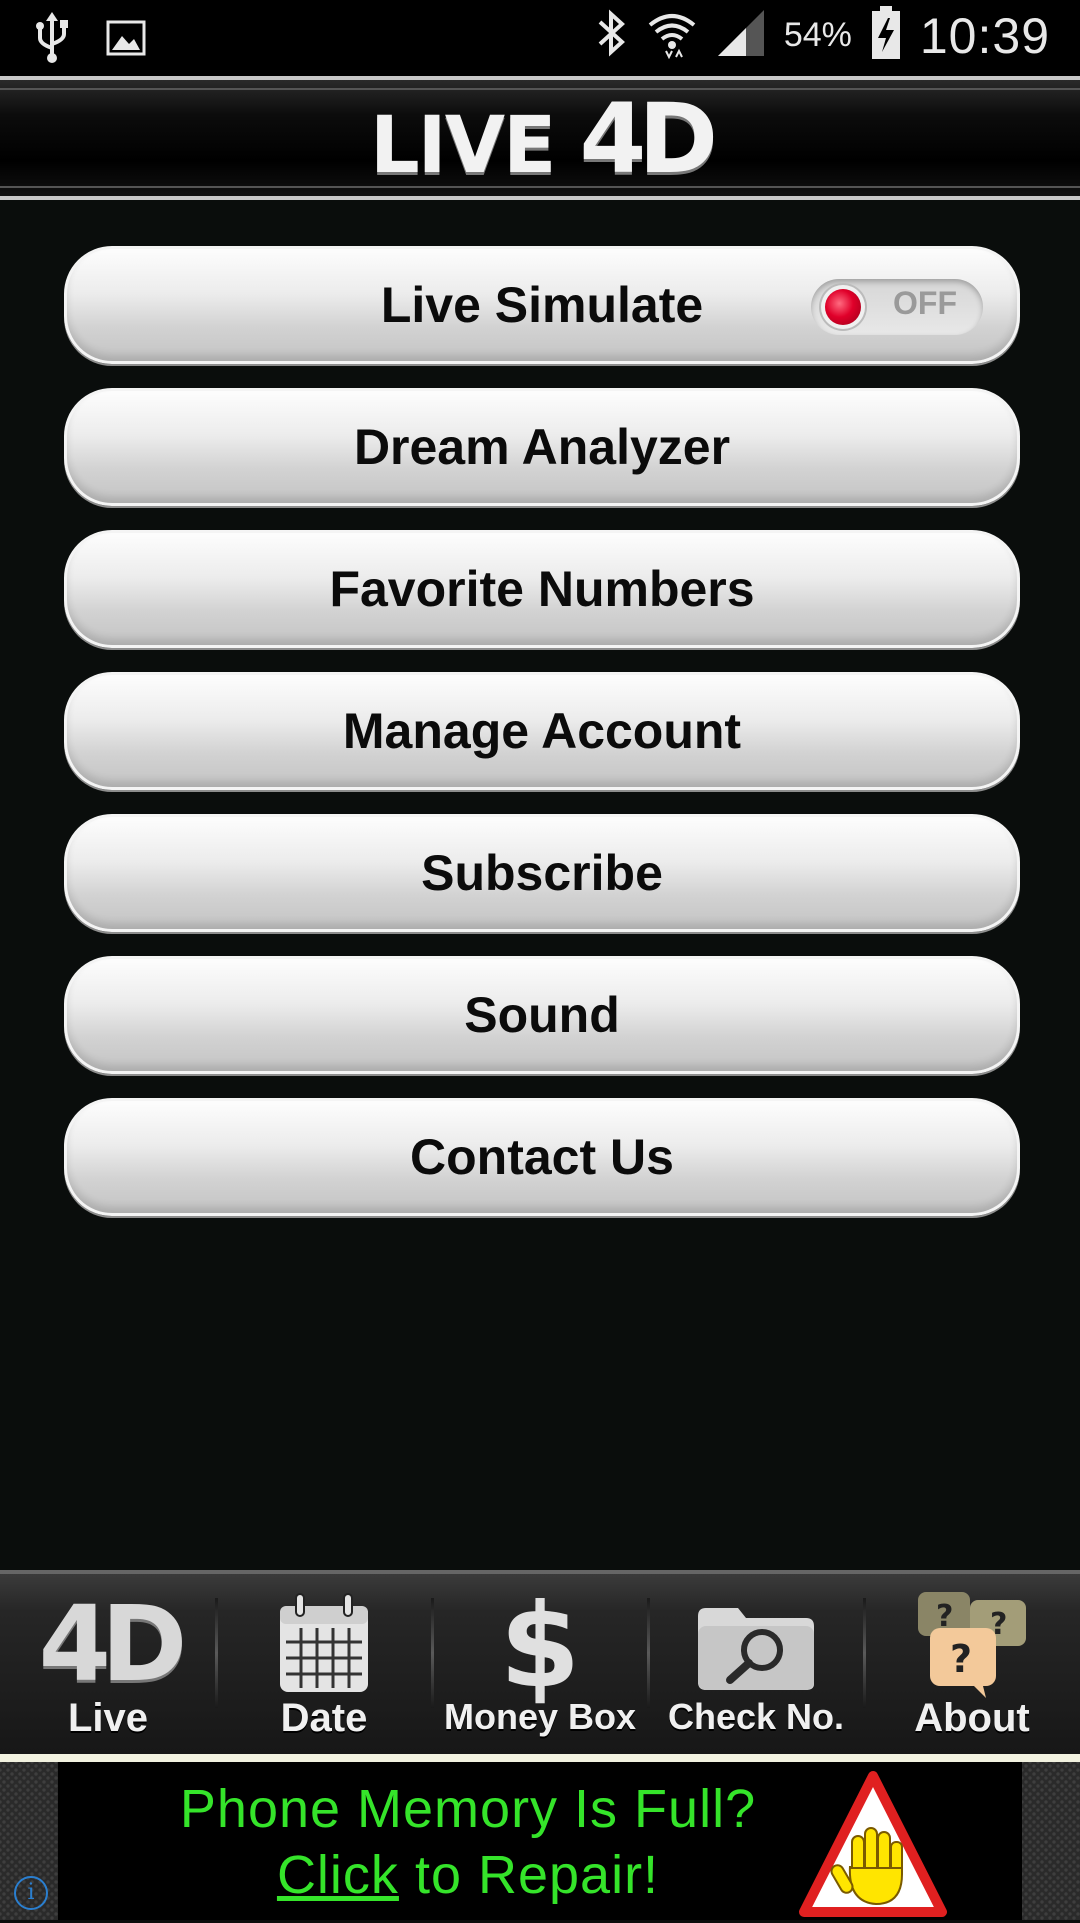 The height and width of the screenshot is (1923, 1080). Describe the element at coordinates (741, 35) in the screenshot. I see `signal-icon` at that location.